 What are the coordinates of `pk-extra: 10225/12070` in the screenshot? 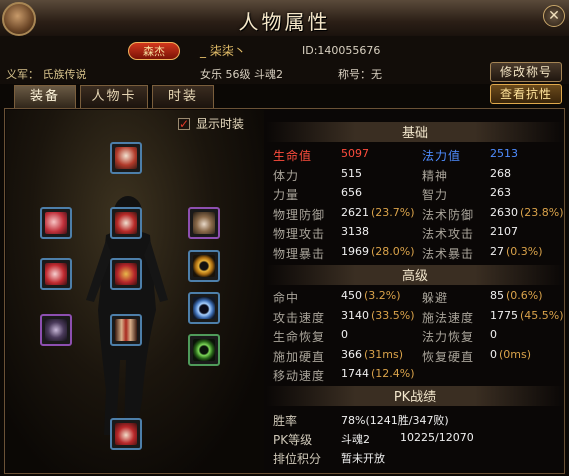 It's located at (437, 437).